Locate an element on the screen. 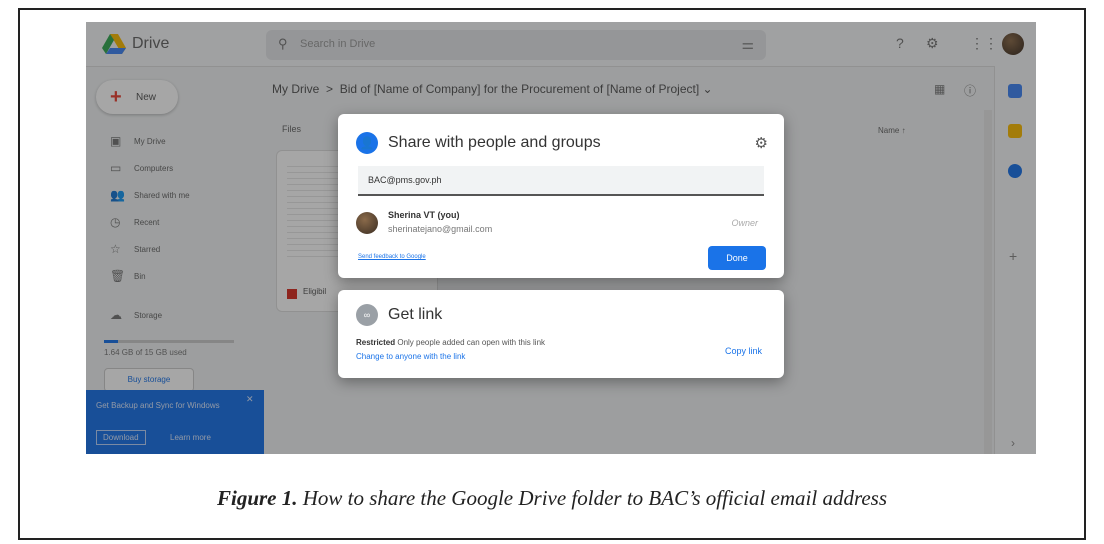 Image resolution: width=1104 pixels, height=544 pixels. done-button: Done is located at coordinates (737, 258).